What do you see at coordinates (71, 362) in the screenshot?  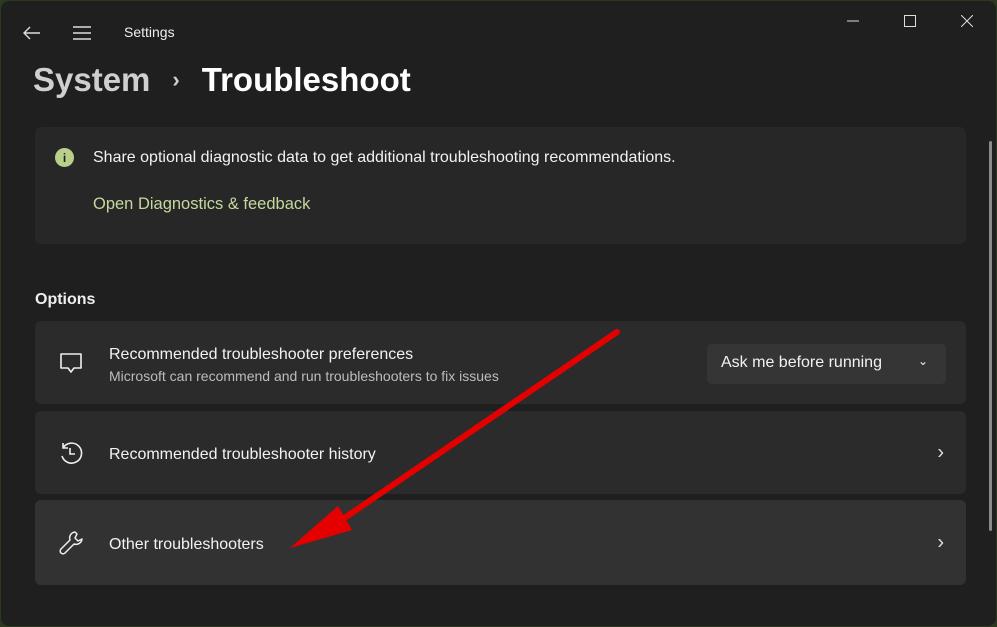 I see `message-icon` at bounding box center [71, 362].